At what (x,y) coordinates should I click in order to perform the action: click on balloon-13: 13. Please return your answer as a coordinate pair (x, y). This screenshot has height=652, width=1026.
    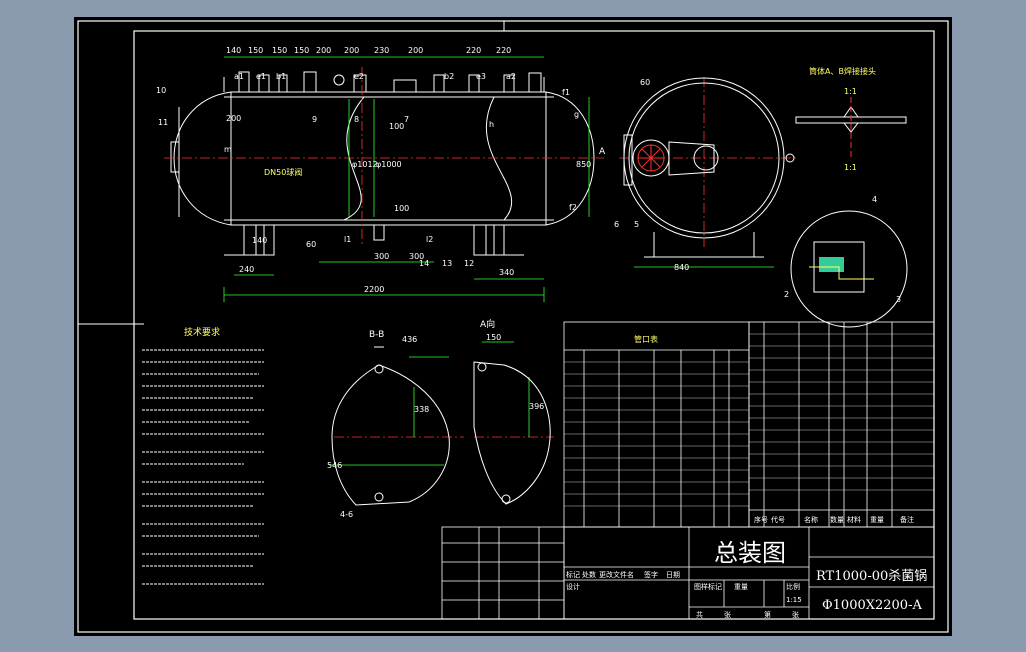
    Looking at the image, I should click on (447, 263).